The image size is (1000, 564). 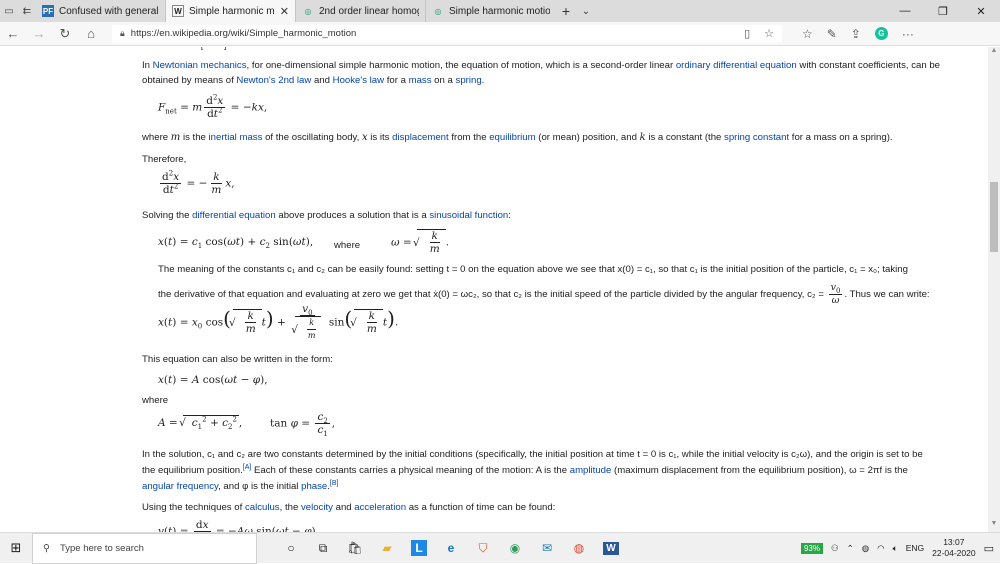 What do you see at coordinates (591, 470) in the screenshot?
I see `link-amplitude: amplitude` at bounding box center [591, 470].